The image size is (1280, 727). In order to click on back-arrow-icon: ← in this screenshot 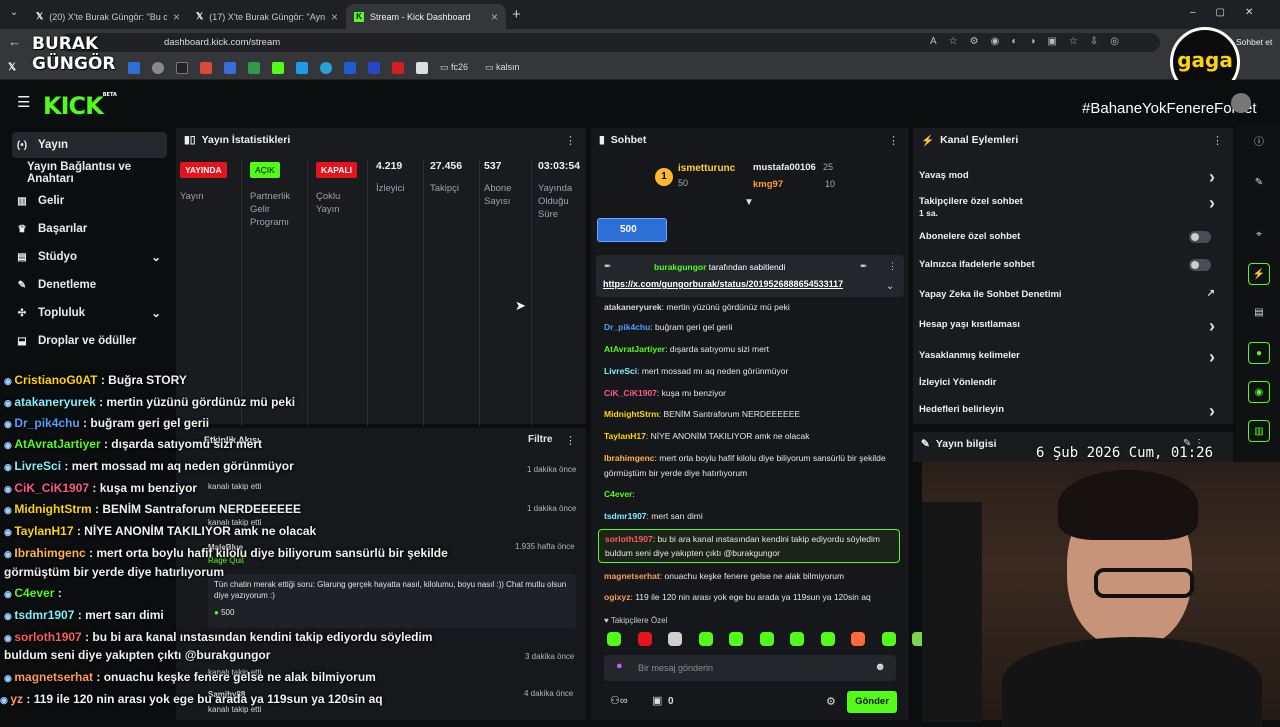, I will do `click(14, 41)`.